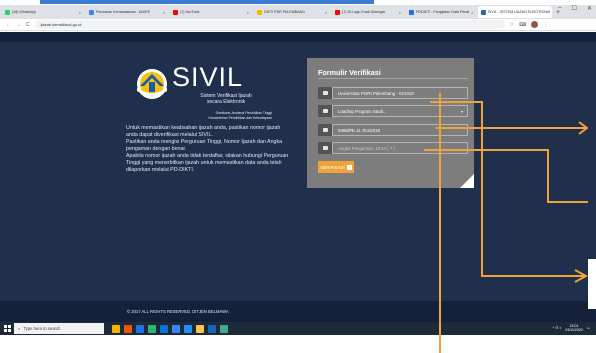 The image size is (596, 353). Describe the element at coordinates (535, 24) in the screenshot. I see `profile-avatar` at that location.